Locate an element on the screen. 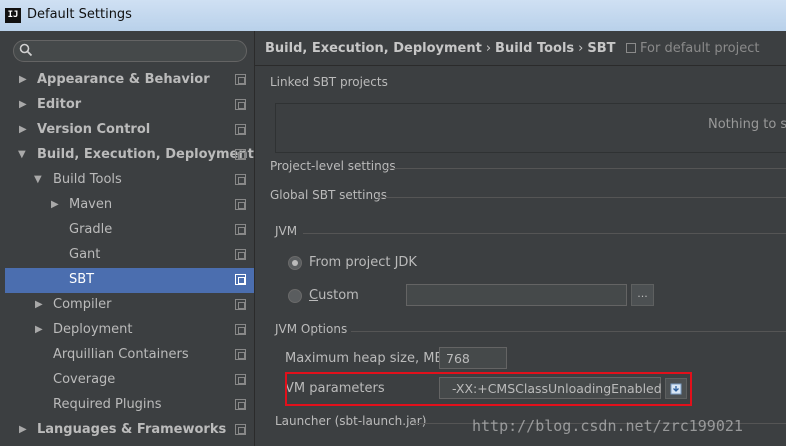 The height and width of the screenshot is (446, 786). sidebar-item-languages-frameworks: ▶ Languages & Frameworks is located at coordinates (129, 430).